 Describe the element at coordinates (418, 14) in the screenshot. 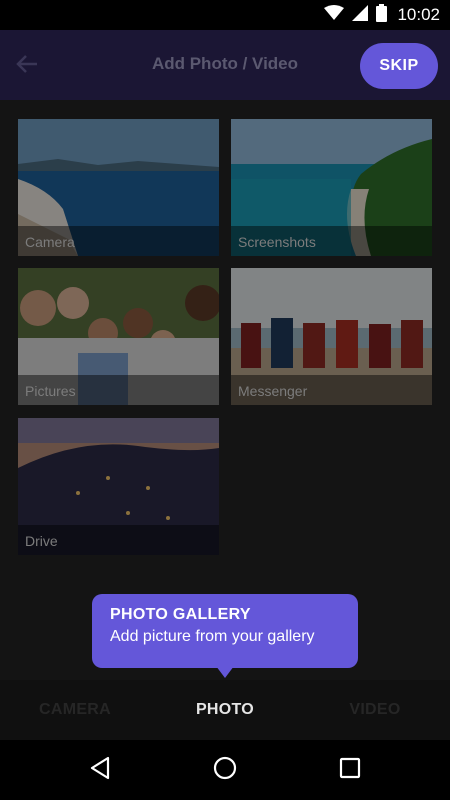

I see `status-time: 10:02` at that location.